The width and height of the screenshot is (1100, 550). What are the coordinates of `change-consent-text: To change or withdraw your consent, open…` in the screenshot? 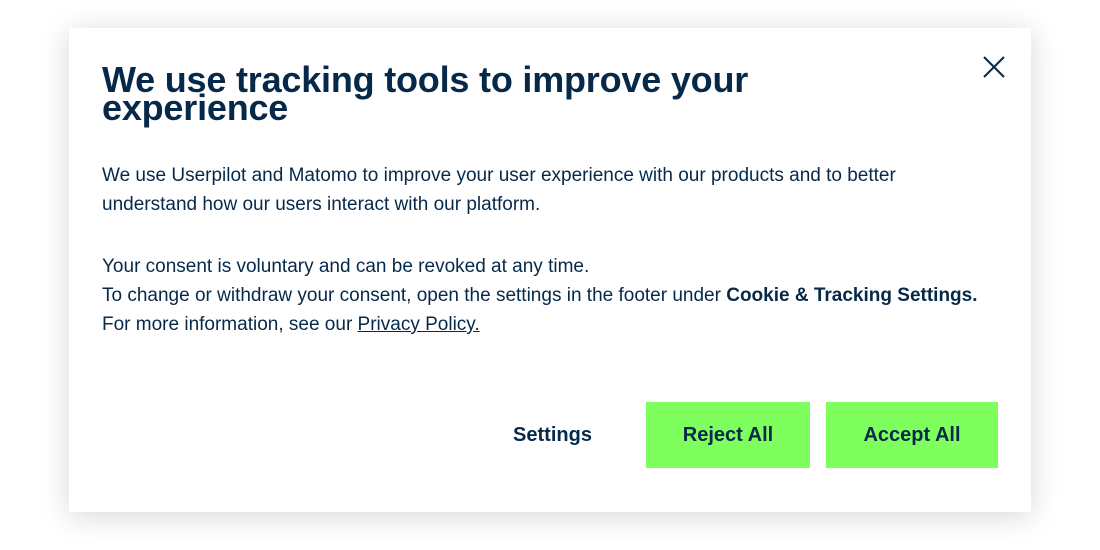 It's located at (414, 295).